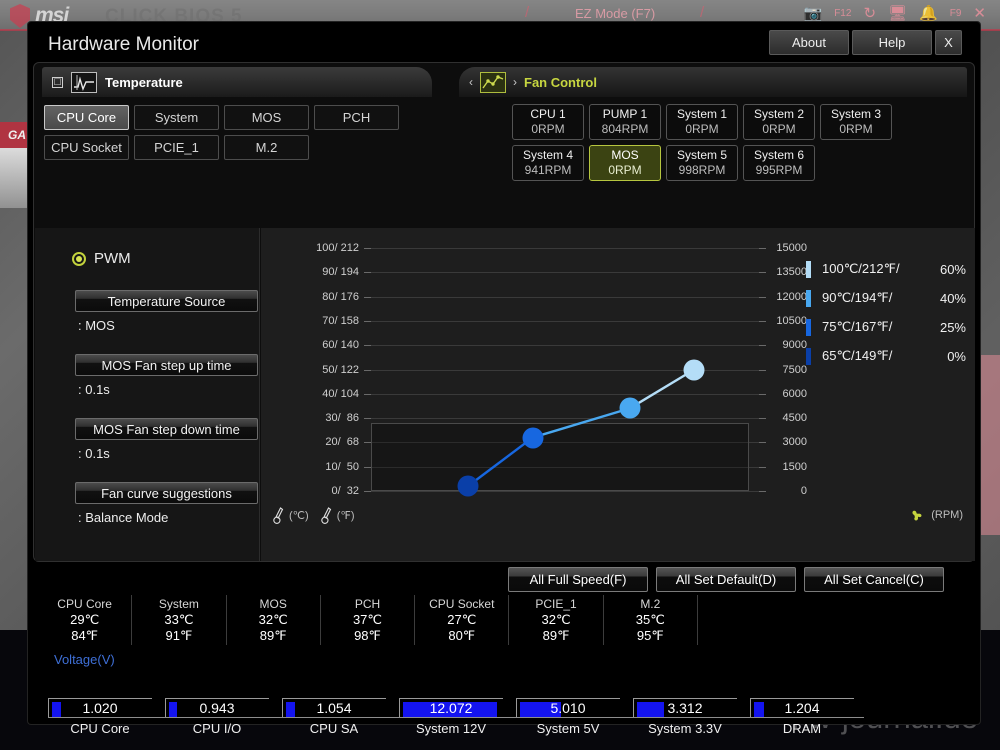 This screenshot has width=1000, height=750. I want to click on temperature-header: ☐ Temperature, so click(237, 82).